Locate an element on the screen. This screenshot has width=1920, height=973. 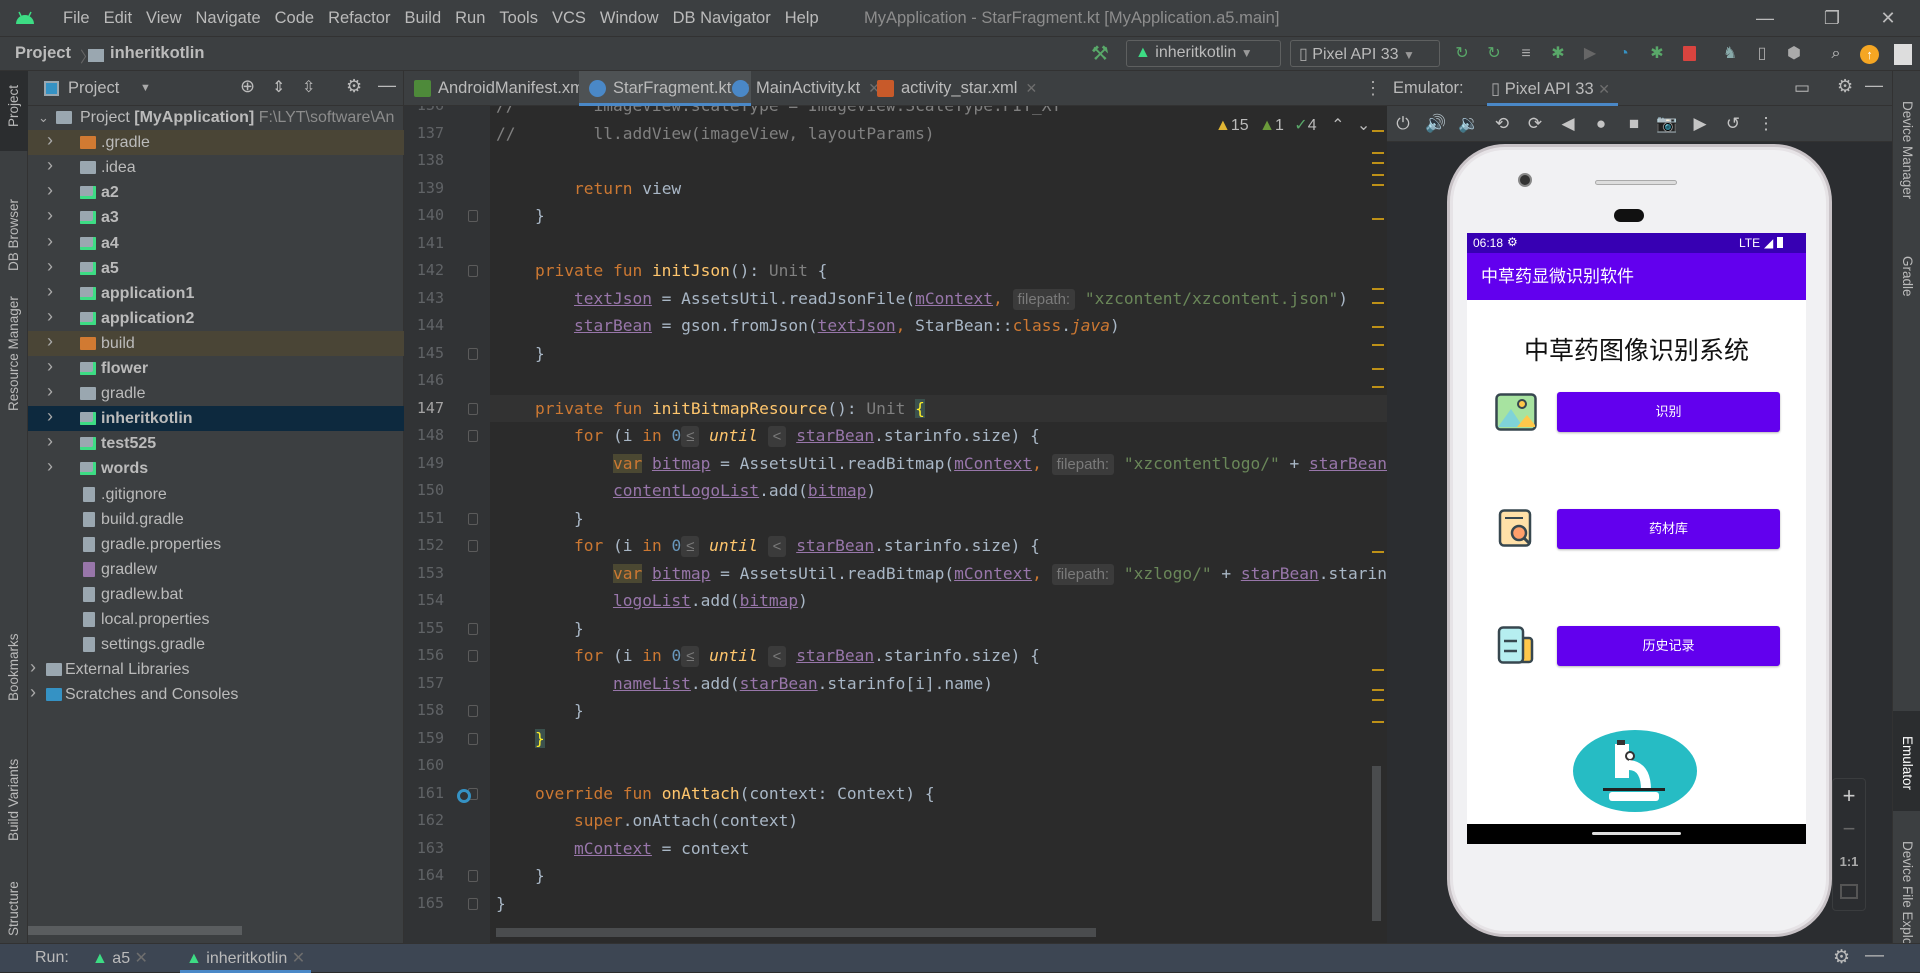
debug-attach-icon: ✱ is located at coordinates (1657, 54).